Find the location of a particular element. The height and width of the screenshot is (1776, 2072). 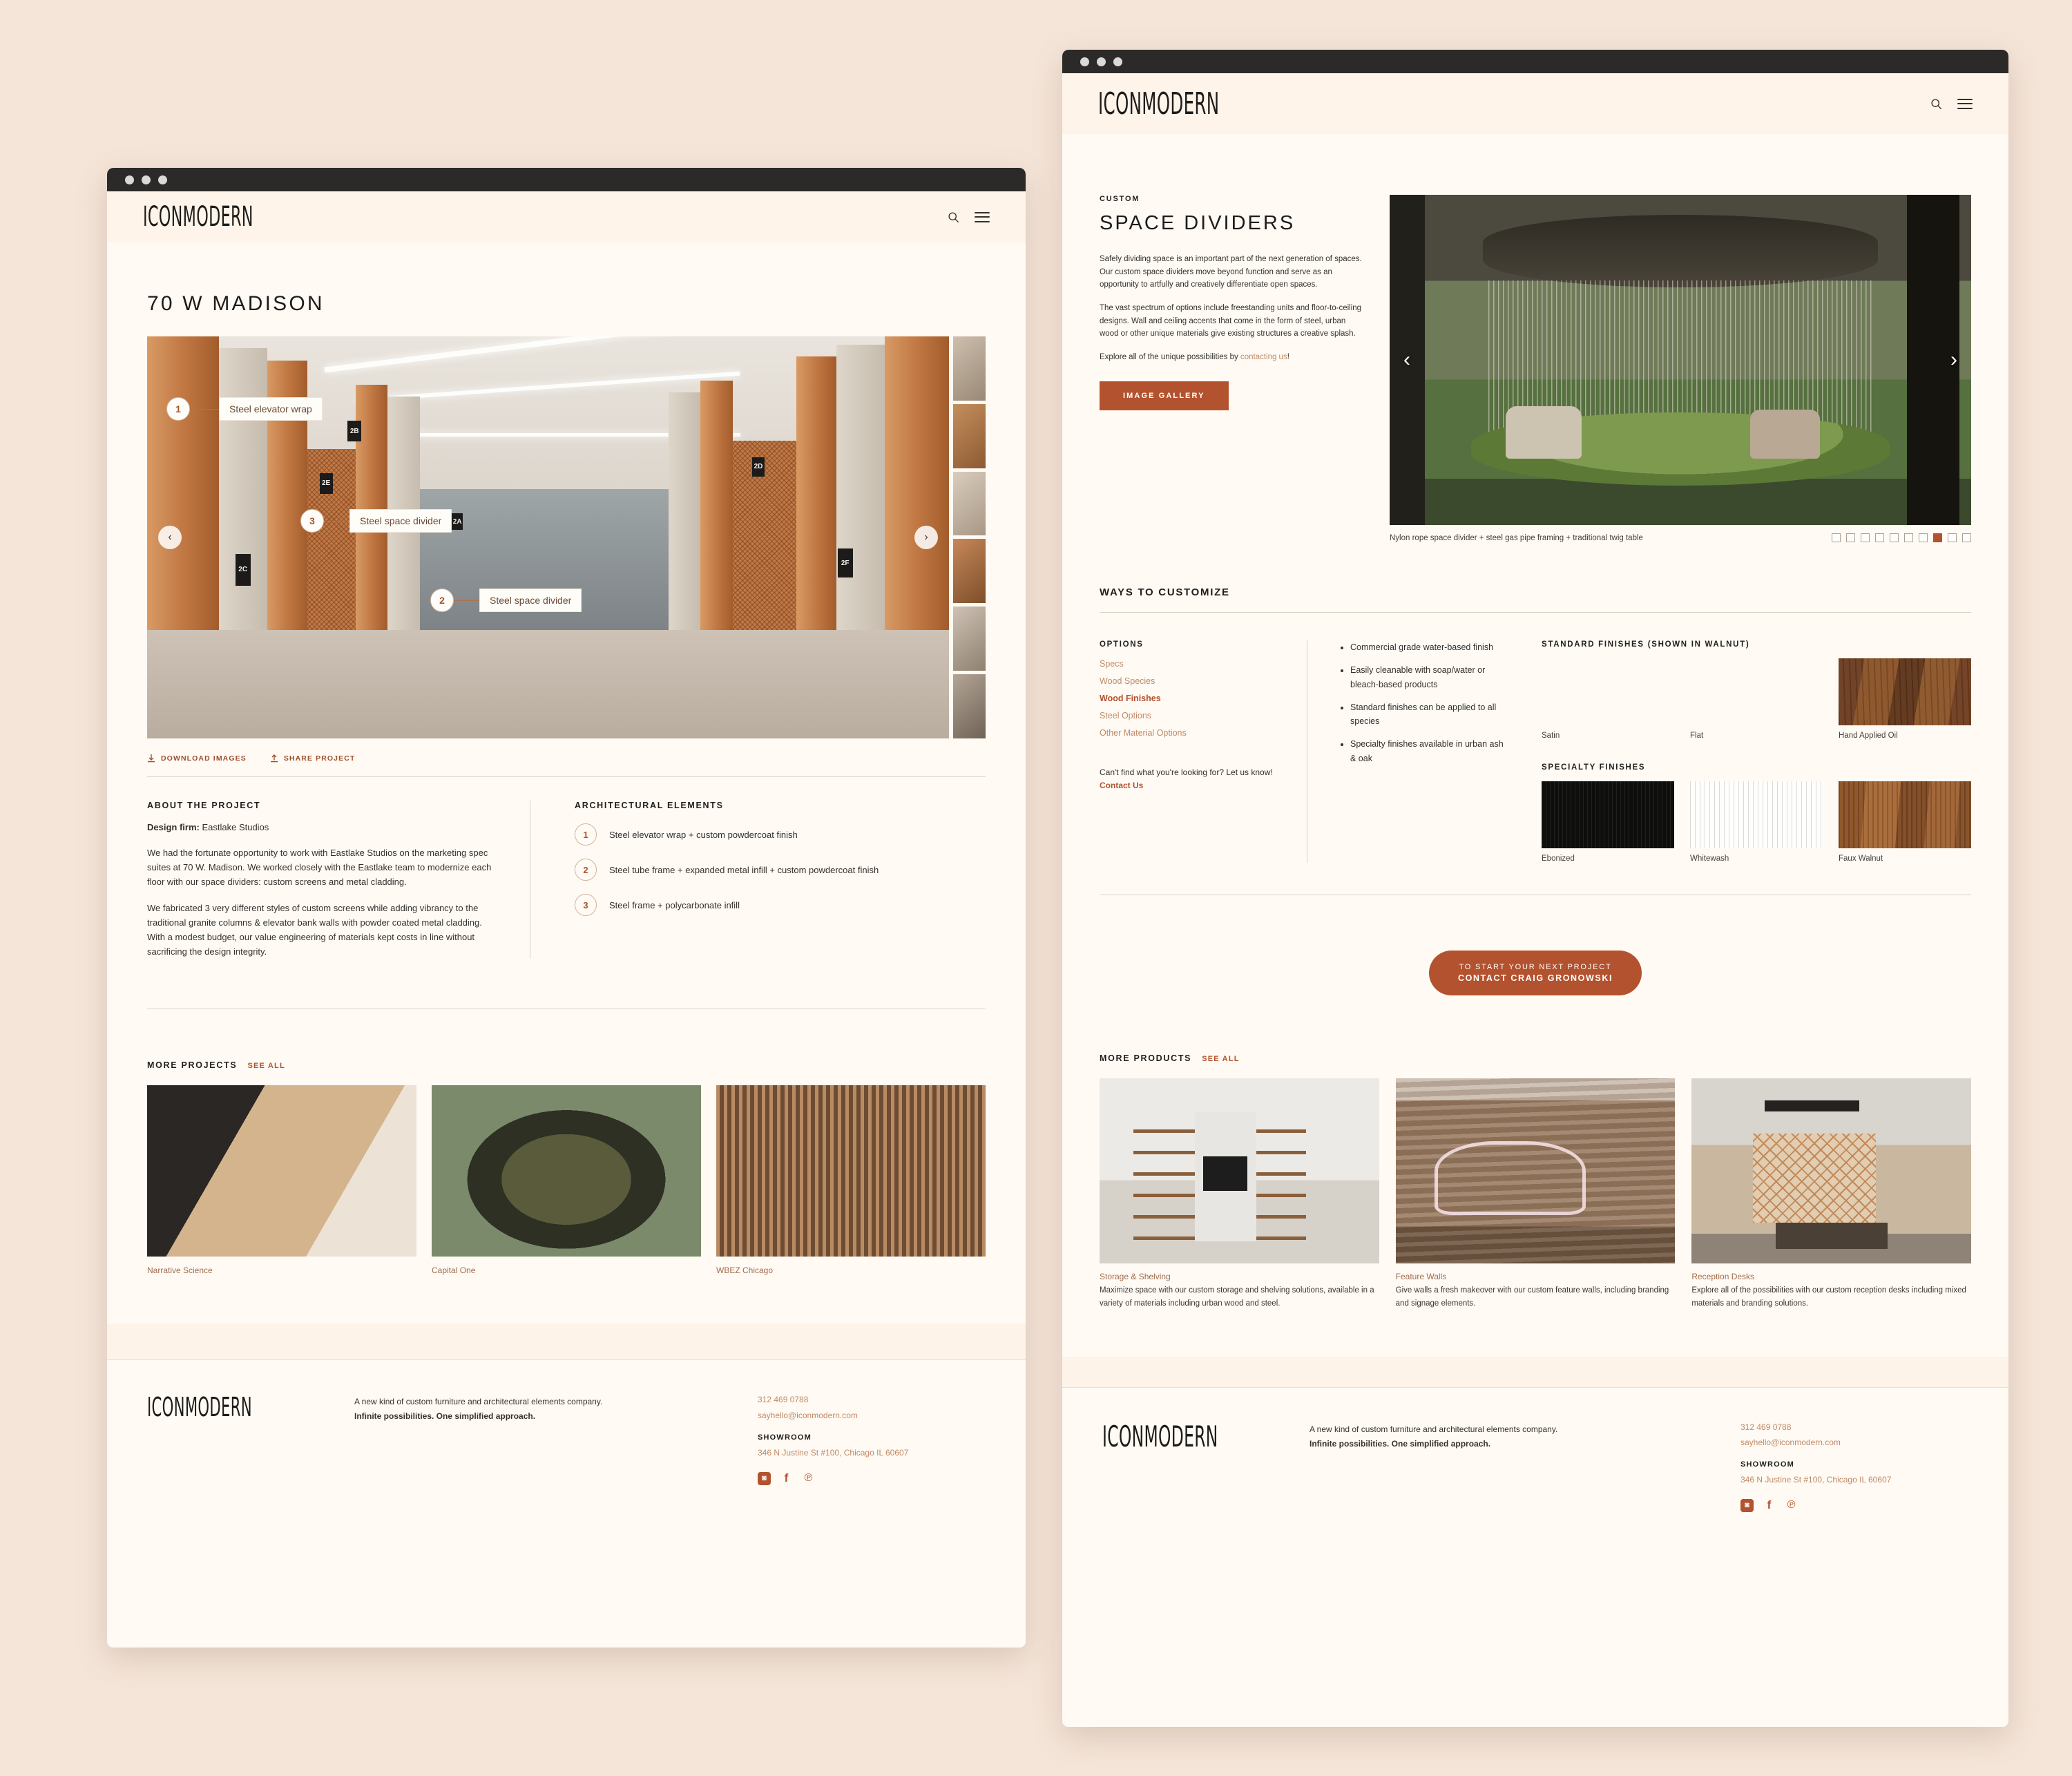

footer-logo-block: ICONMODERN is located at coordinates (1206, 1466).